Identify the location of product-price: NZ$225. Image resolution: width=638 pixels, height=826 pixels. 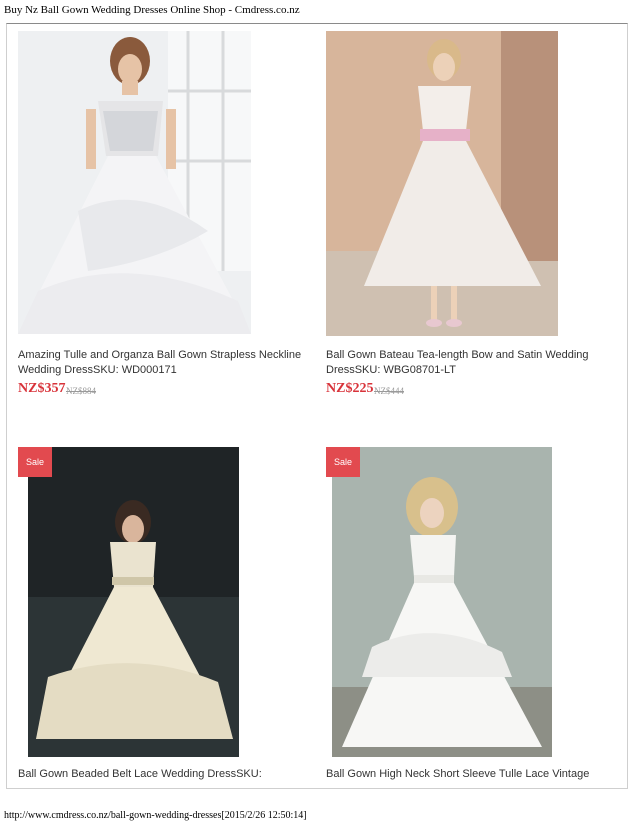
(350, 388).